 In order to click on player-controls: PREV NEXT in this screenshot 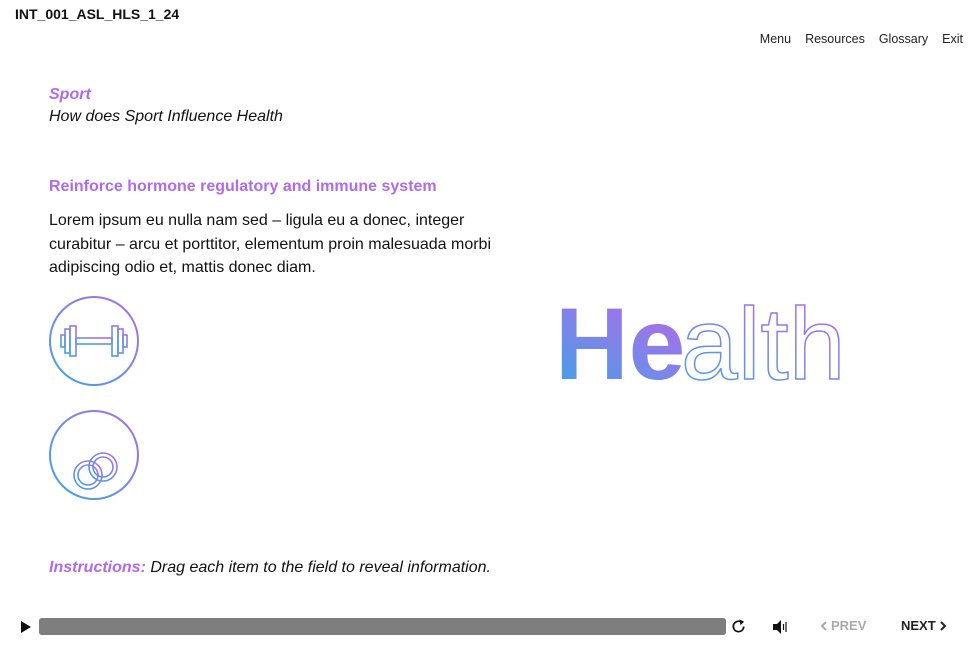, I will do `click(489, 627)`.